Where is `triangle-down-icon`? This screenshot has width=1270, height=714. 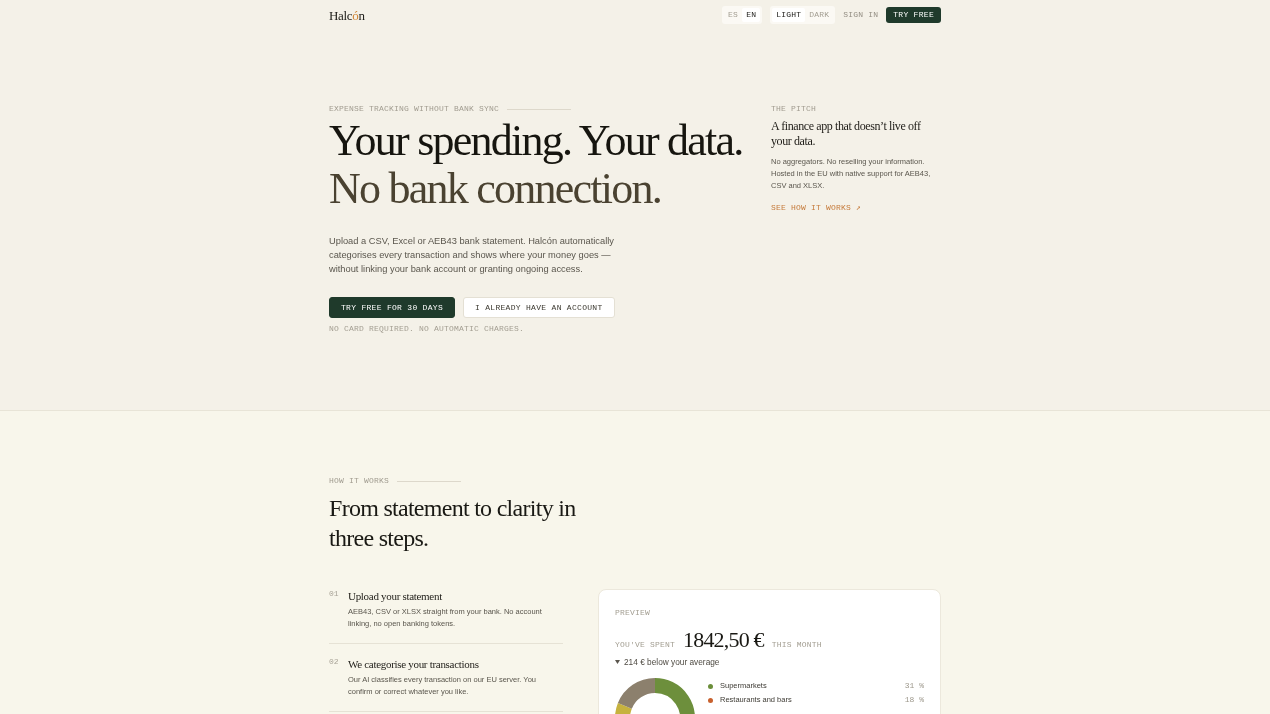 triangle-down-icon is located at coordinates (617, 662).